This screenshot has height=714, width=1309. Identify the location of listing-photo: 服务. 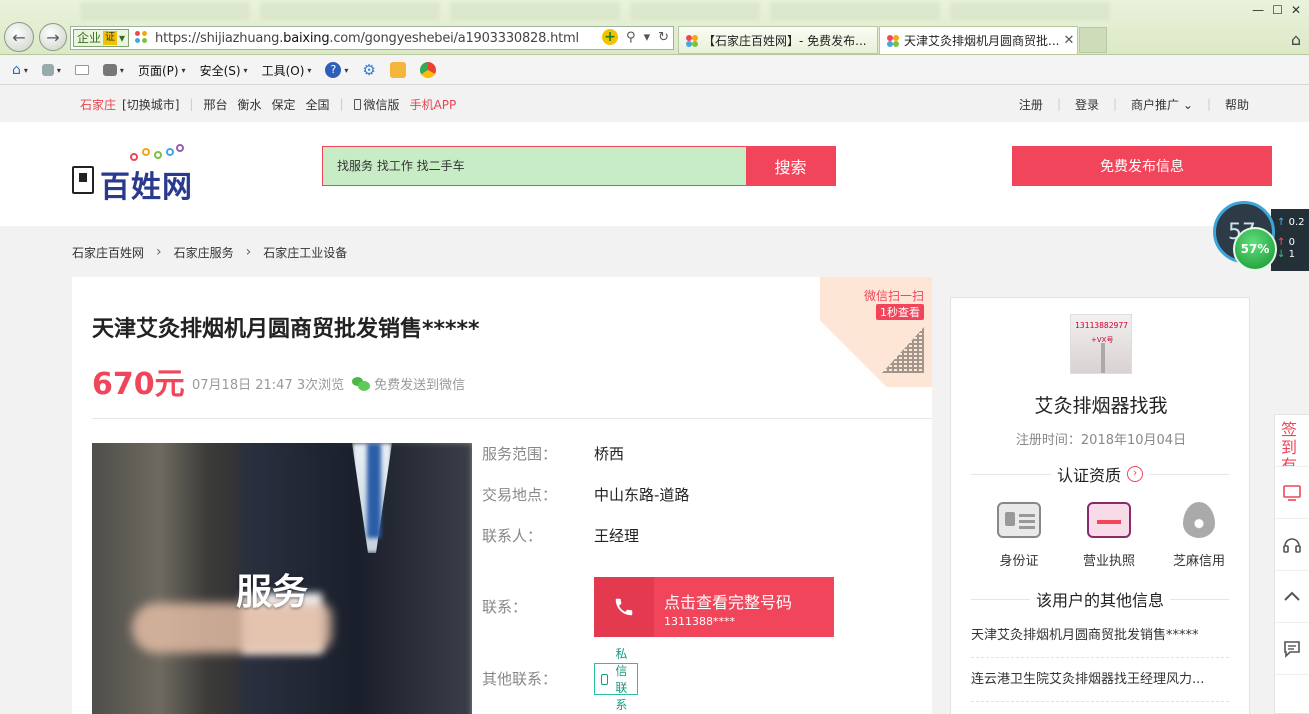
(282, 578).